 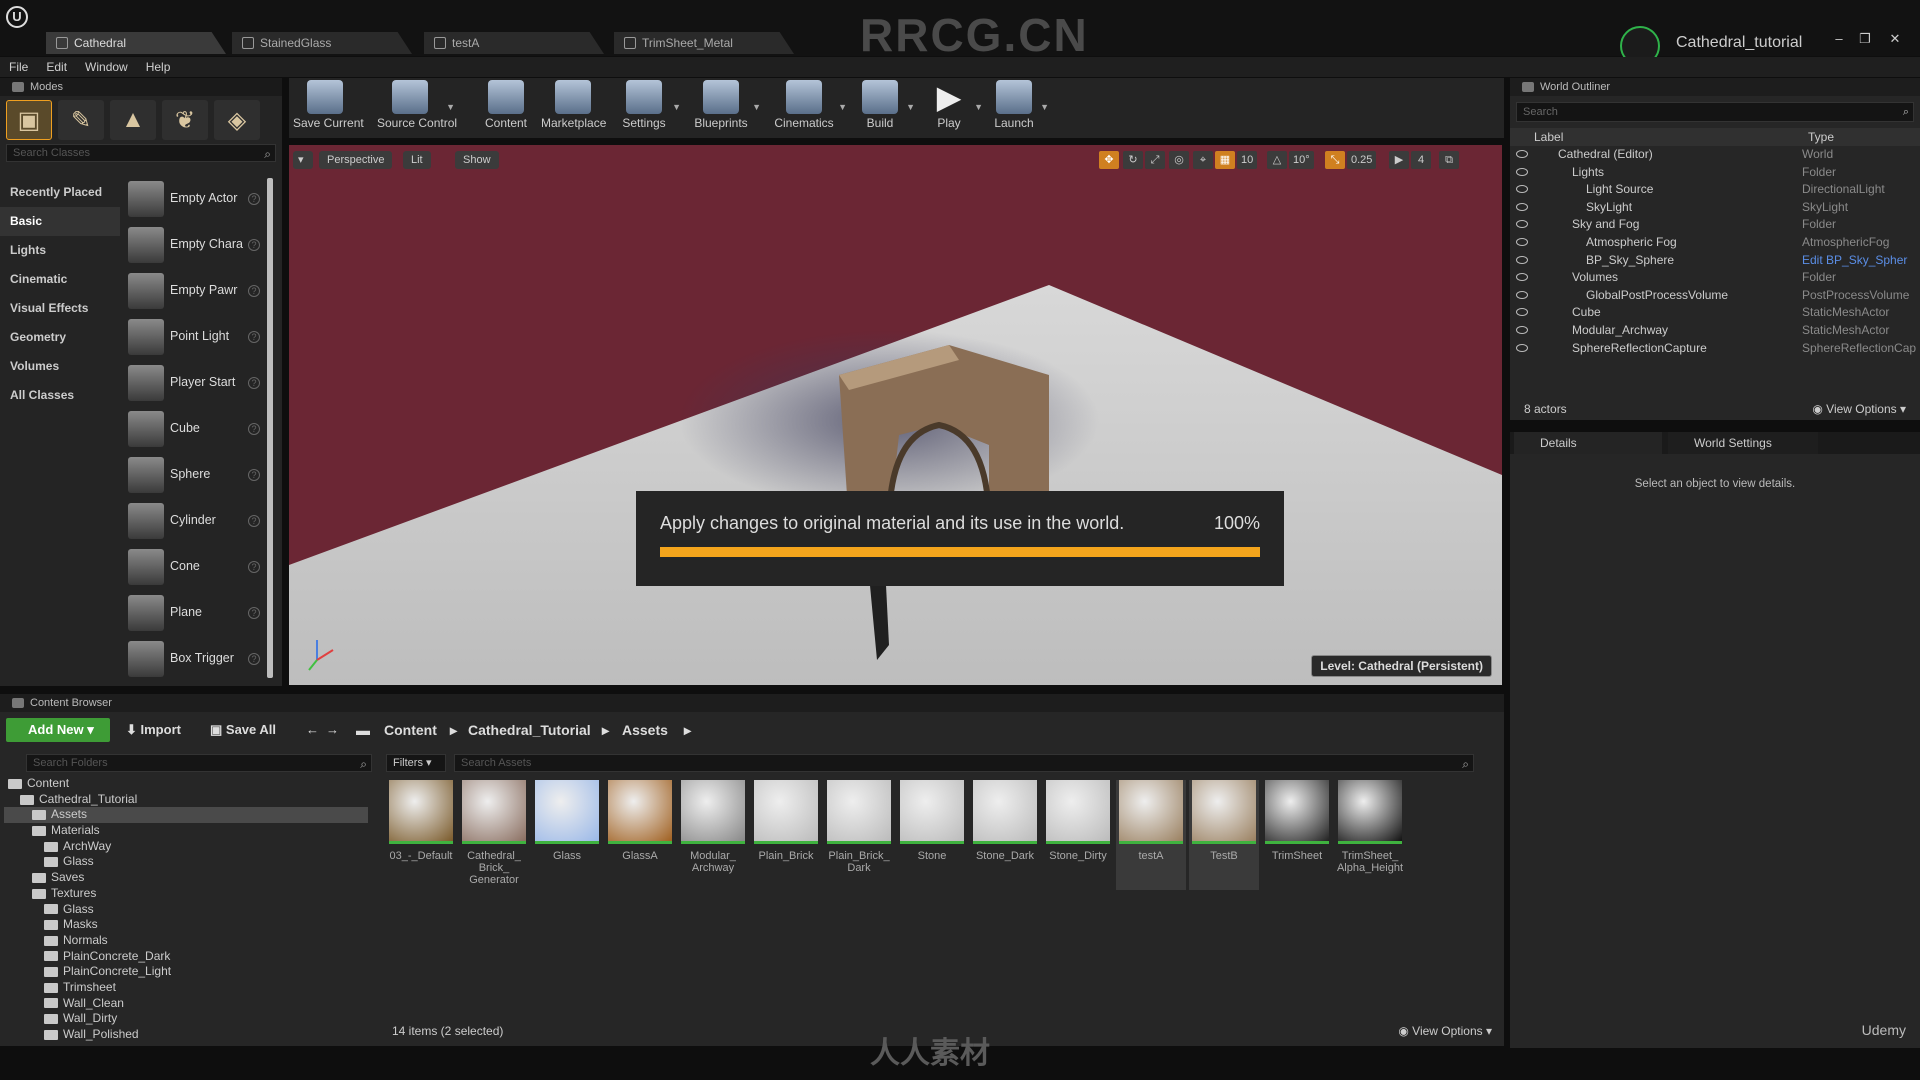 What do you see at coordinates (186, 878) in the screenshot?
I see `folder-item: Saves` at bounding box center [186, 878].